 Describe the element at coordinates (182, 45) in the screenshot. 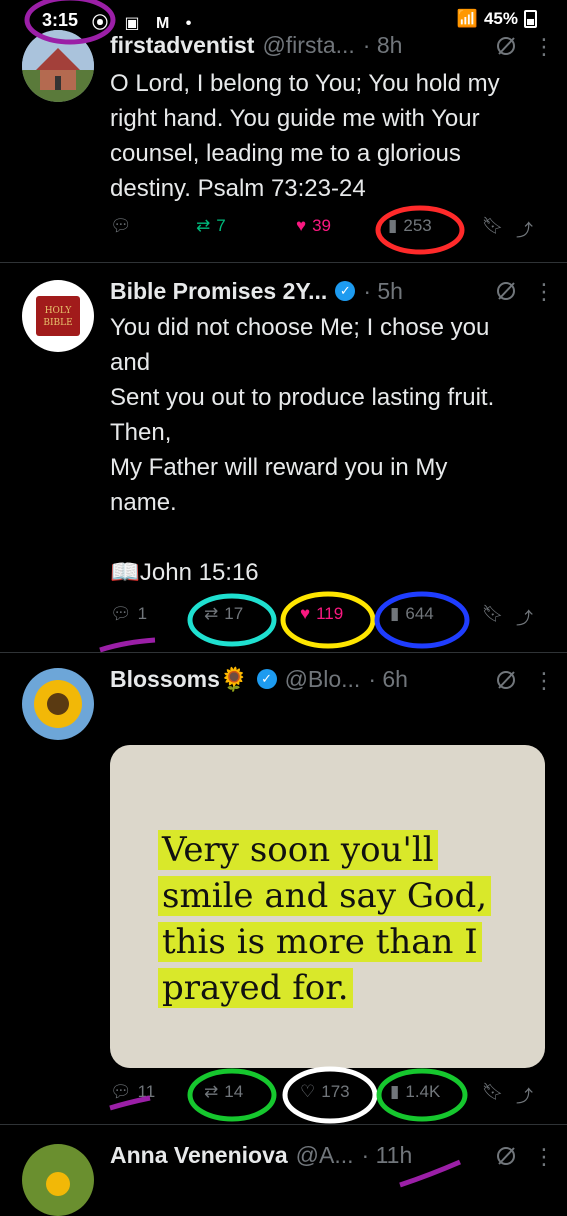

I see `display-name: firstadventist` at that location.